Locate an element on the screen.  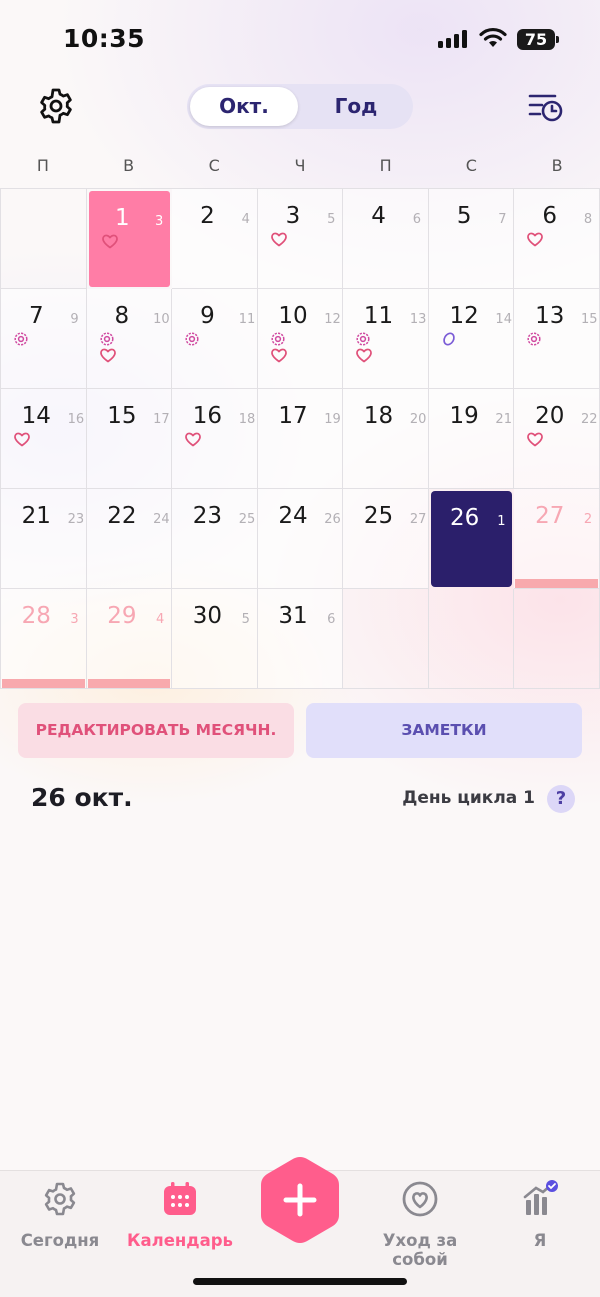
nav-label: Сегодня is located at coordinates (60, 1240).